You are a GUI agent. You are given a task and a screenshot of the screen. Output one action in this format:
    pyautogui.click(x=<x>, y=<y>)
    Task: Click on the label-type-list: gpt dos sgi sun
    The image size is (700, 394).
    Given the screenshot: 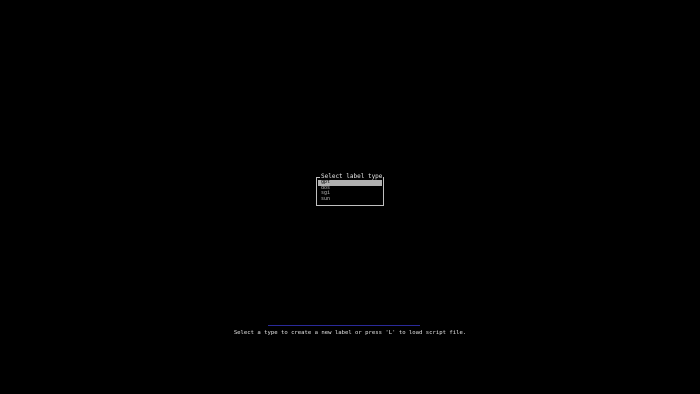 What is the action you would take?
    pyautogui.click(x=350, y=191)
    